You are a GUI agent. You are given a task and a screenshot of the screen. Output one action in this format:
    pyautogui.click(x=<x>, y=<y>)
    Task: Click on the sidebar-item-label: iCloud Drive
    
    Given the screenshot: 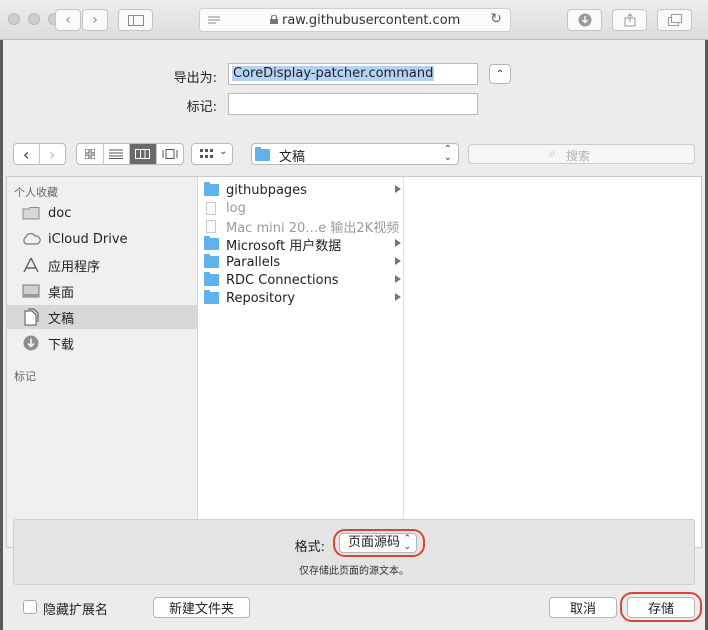 What is the action you would take?
    pyautogui.click(x=88, y=239)
    